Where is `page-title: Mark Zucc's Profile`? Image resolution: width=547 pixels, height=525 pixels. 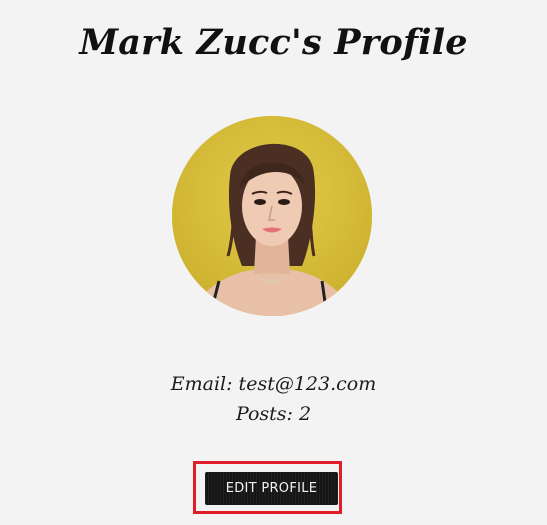
page-title: Mark Zucc's Profile is located at coordinates (273, 42).